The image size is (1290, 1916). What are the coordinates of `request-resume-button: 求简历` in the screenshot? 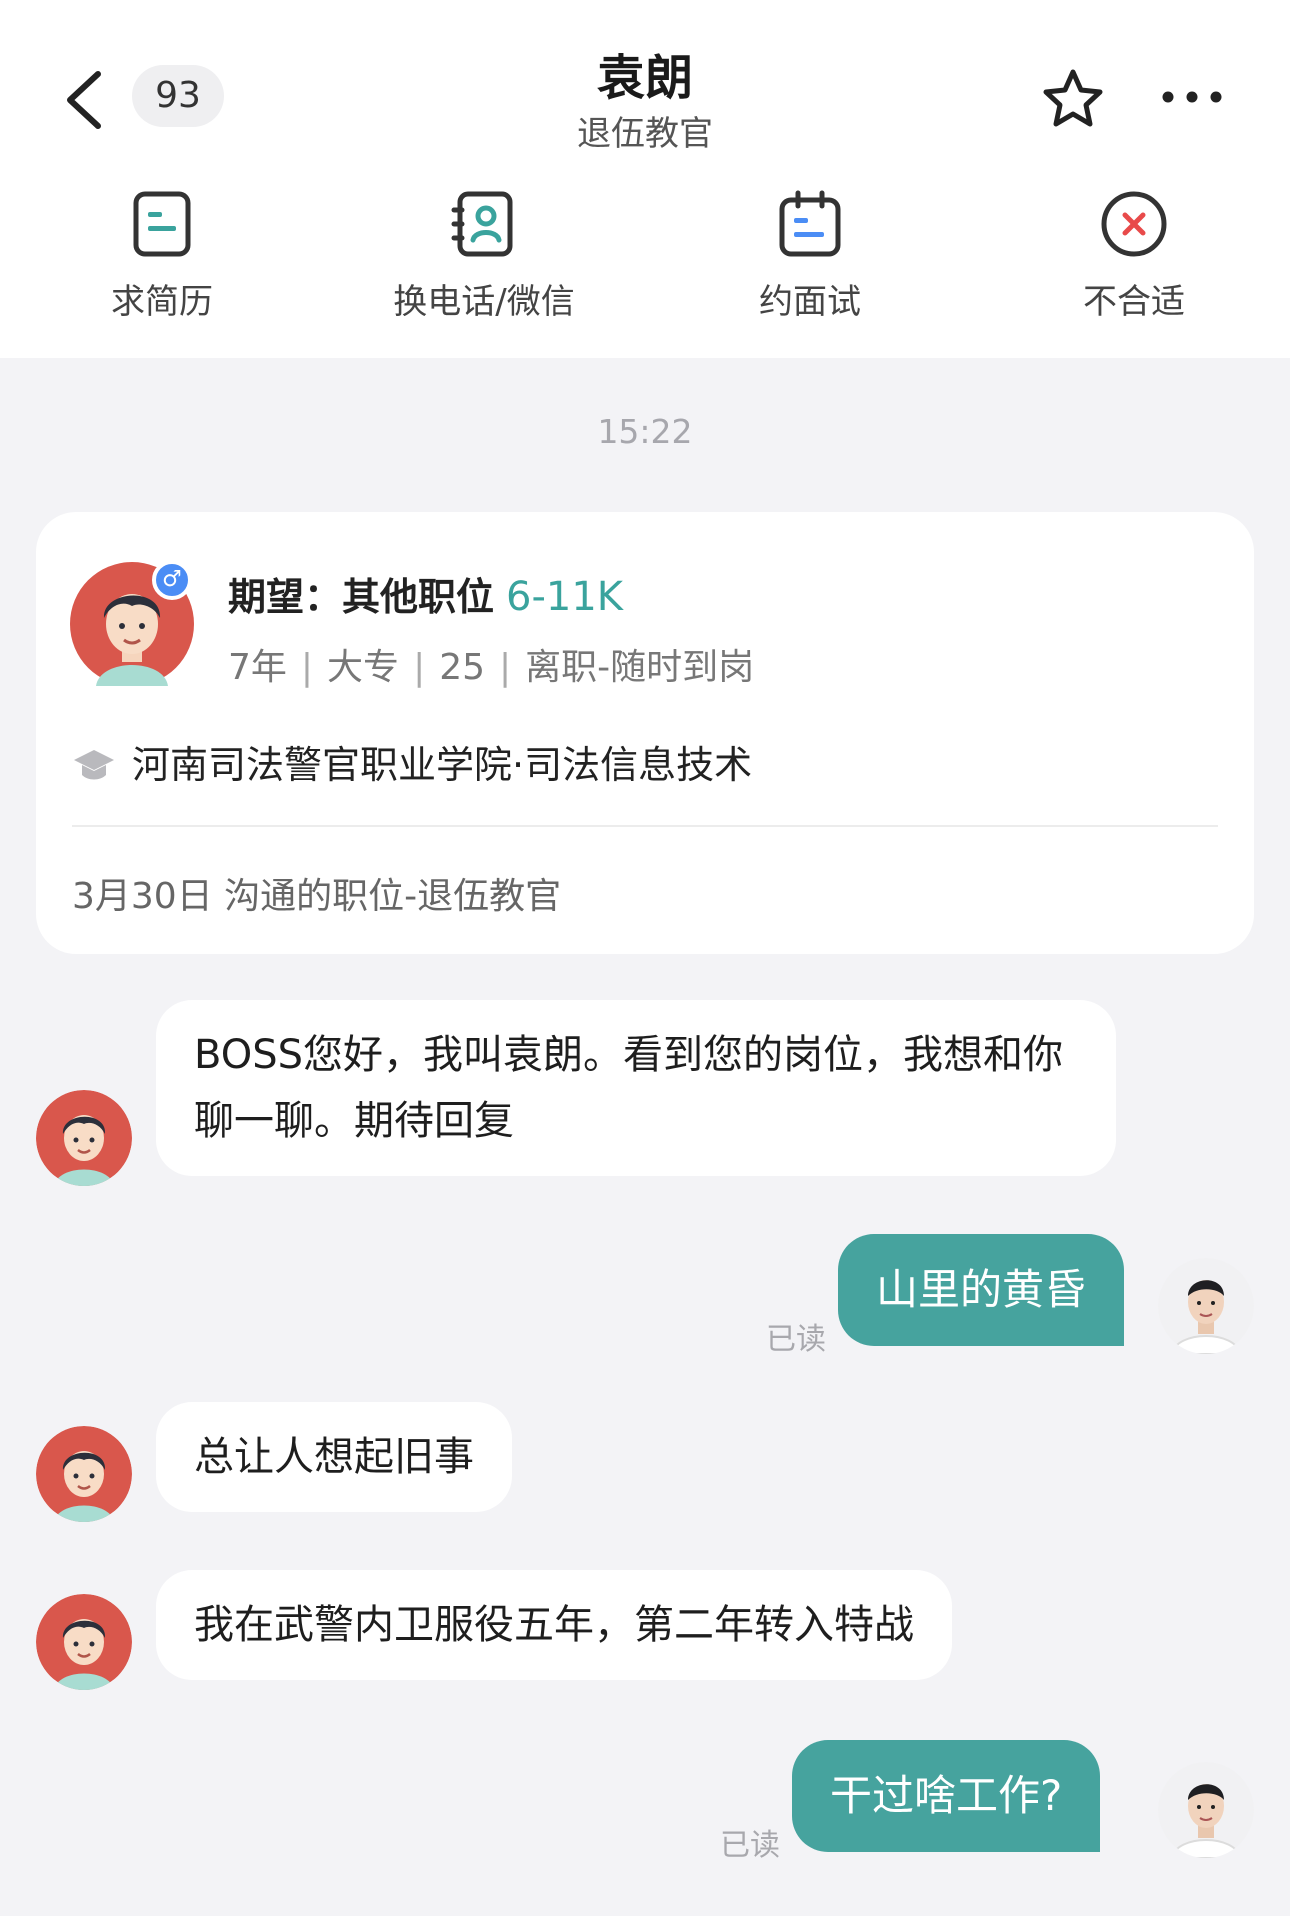 It's located at (162, 255).